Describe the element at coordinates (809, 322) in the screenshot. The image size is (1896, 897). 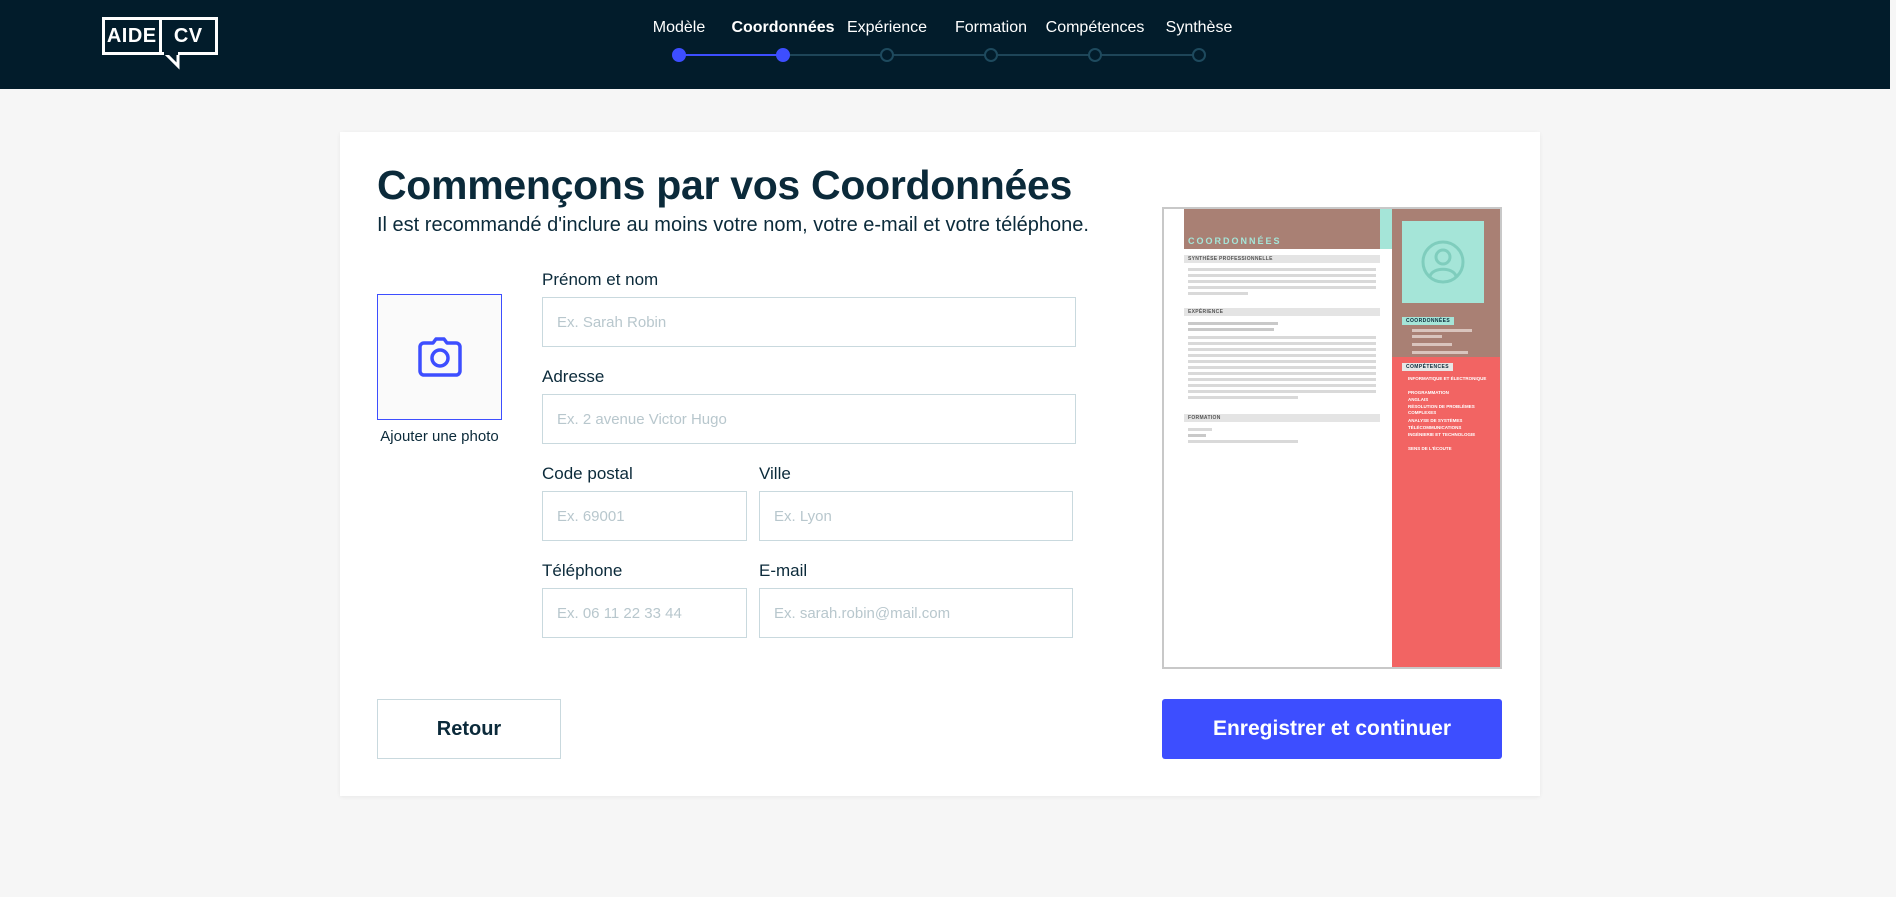
I see `name-field` at that location.